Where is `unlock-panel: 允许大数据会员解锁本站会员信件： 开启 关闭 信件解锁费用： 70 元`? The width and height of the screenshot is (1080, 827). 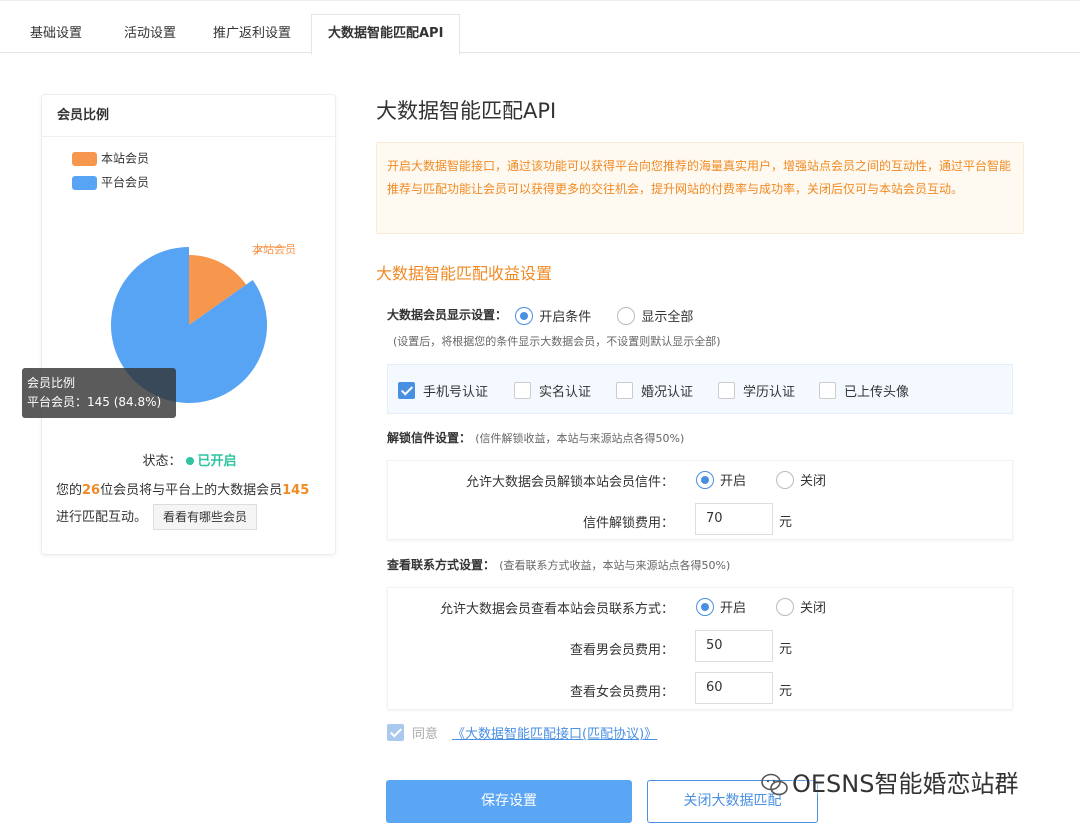
unlock-panel: 允许大数据会员解锁本站会员信件： 开启 关闭 信件解锁费用： 70 元 is located at coordinates (700, 500).